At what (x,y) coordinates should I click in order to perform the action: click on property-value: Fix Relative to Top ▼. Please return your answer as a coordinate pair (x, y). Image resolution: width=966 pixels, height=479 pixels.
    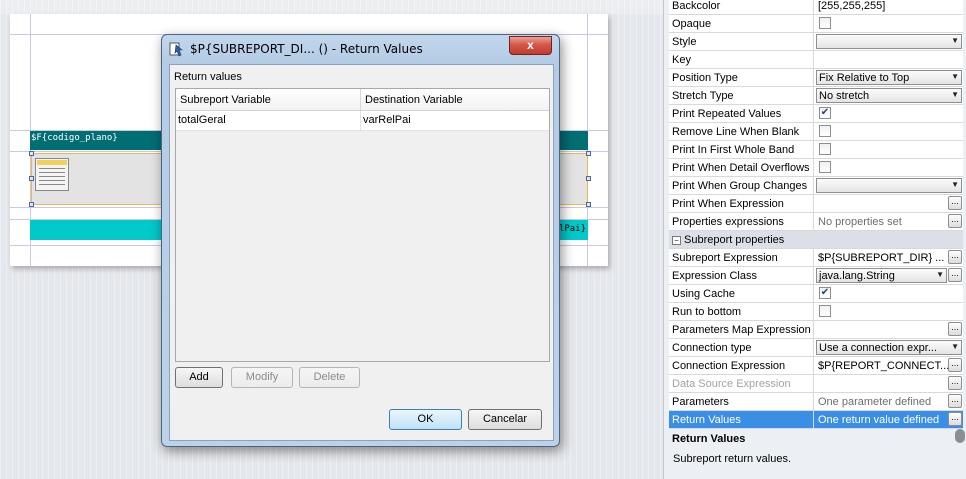
    Looking at the image, I should click on (889, 77).